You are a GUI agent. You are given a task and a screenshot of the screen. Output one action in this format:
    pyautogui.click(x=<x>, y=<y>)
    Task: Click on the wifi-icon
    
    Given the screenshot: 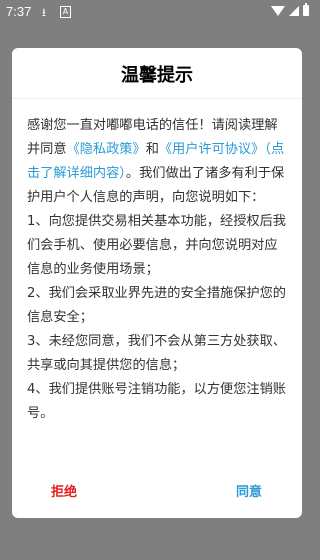 What is the action you would take?
    pyautogui.click(x=278, y=10)
    